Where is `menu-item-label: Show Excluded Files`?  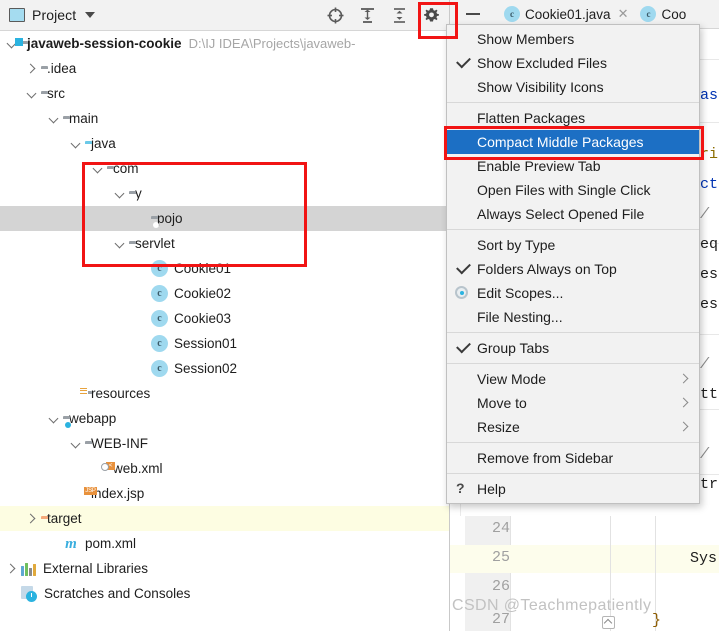
menu-item-label: Show Excluded Files is located at coordinates (542, 63).